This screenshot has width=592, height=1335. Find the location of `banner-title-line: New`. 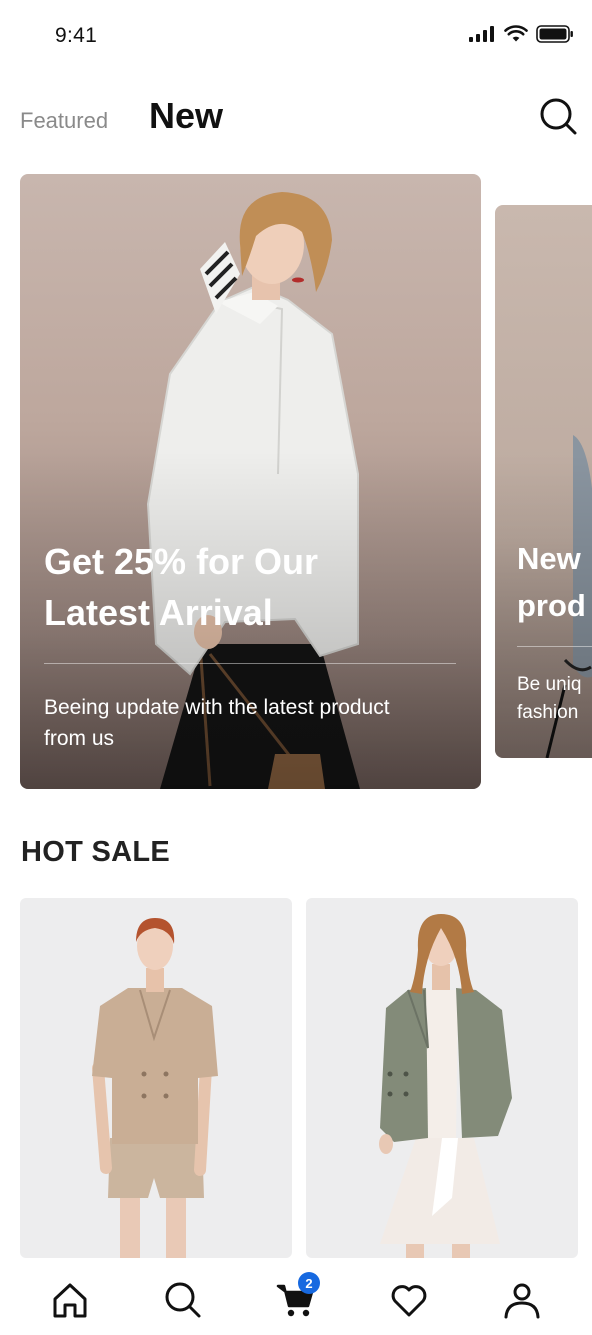

banner-title-line: New is located at coordinates (549, 558).